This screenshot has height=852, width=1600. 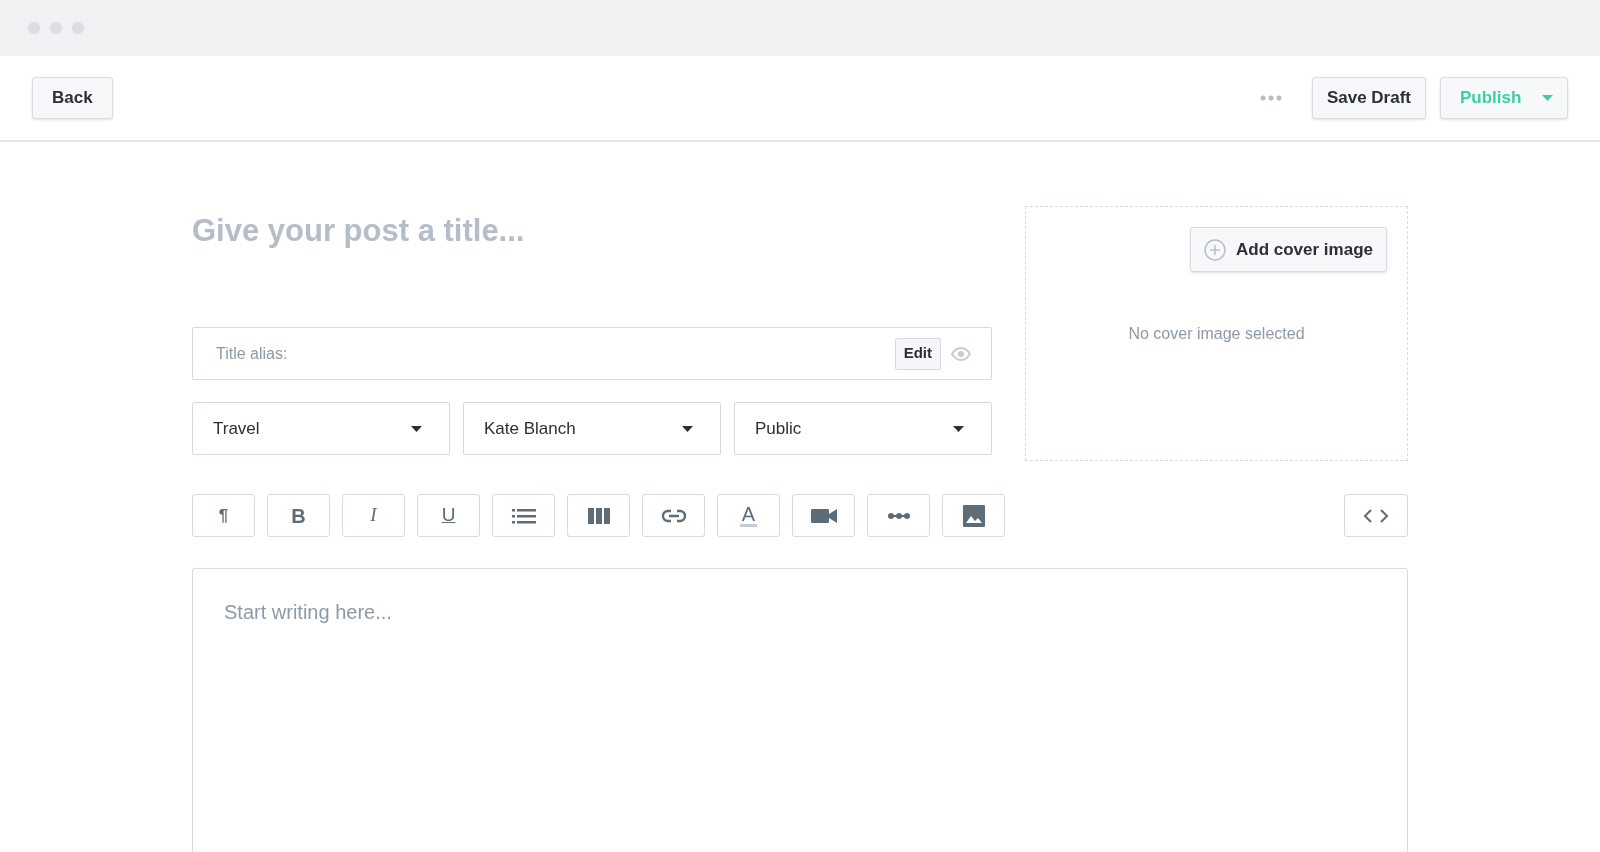 I want to click on link-button, so click(x=673, y=515).